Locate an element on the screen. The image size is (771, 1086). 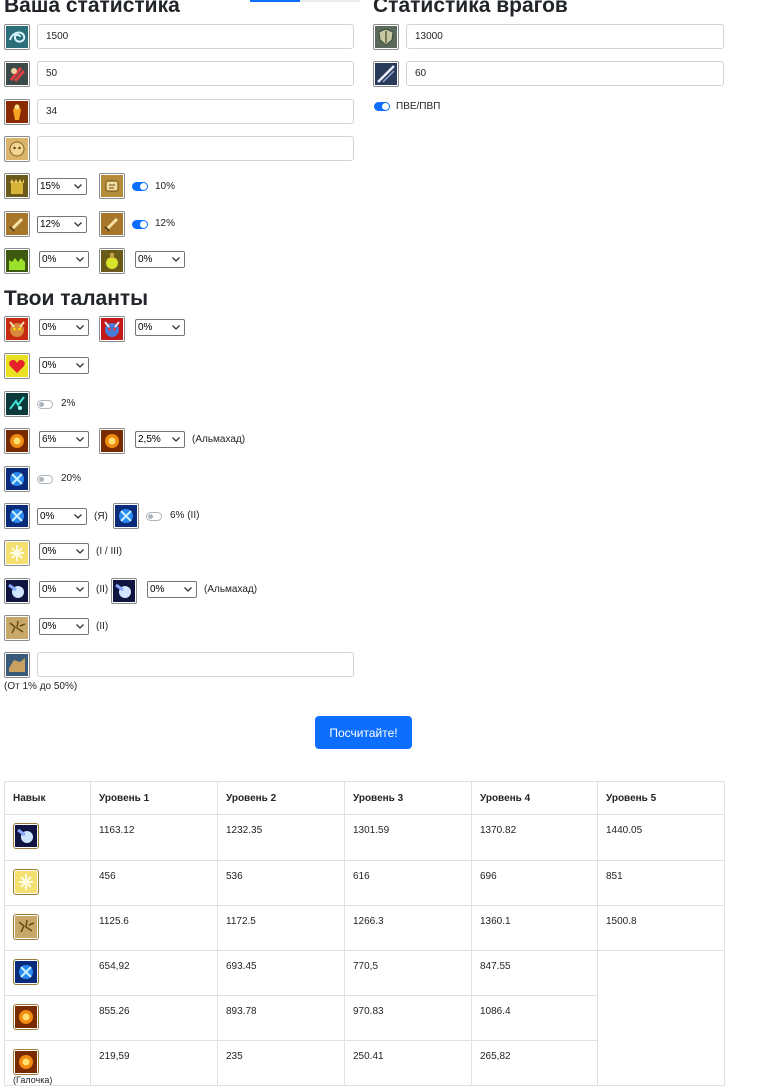
fire-fist-note: (Альмахад) is located at coordinates (219, 439).